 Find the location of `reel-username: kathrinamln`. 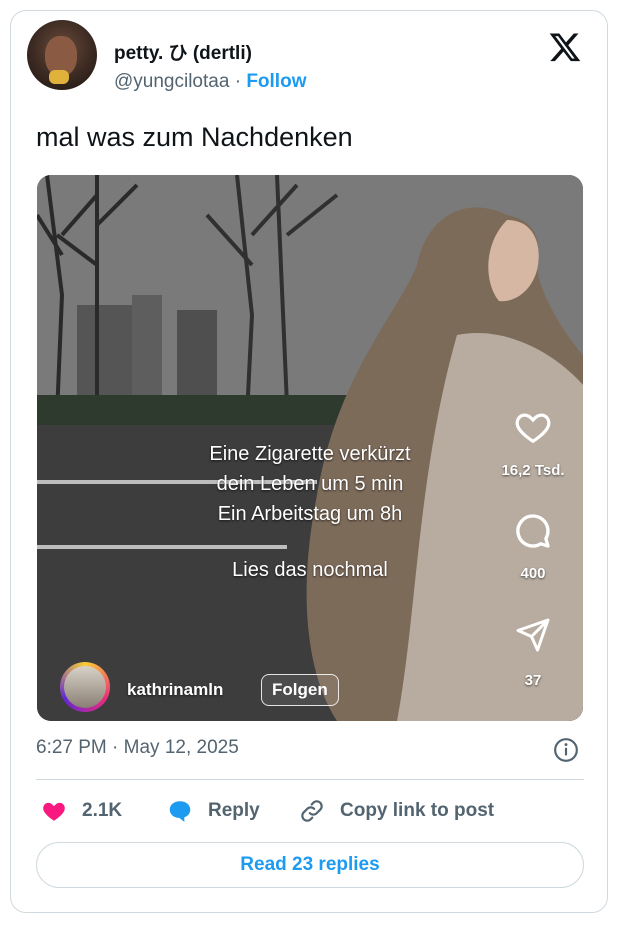

reel-username: kathrinamln is located at coordinates (175, 690).